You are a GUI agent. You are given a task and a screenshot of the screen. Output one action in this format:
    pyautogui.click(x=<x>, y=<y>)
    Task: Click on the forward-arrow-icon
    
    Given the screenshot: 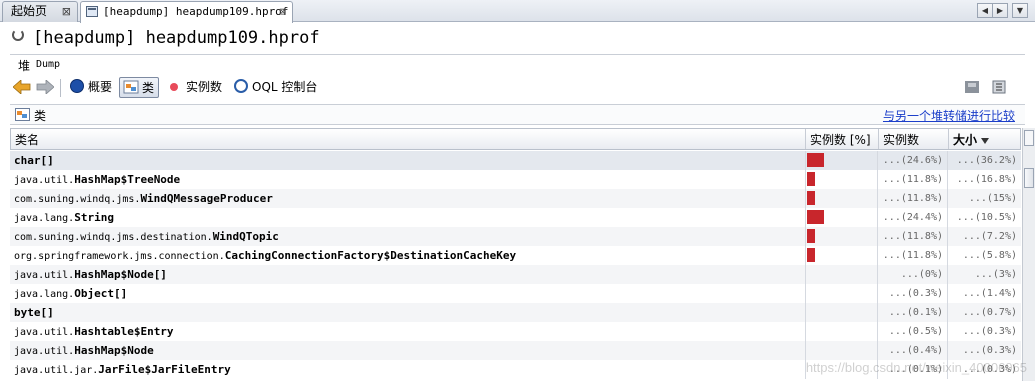 What is the action you would take?
    pyautogui.click(x=45, y=87)
    